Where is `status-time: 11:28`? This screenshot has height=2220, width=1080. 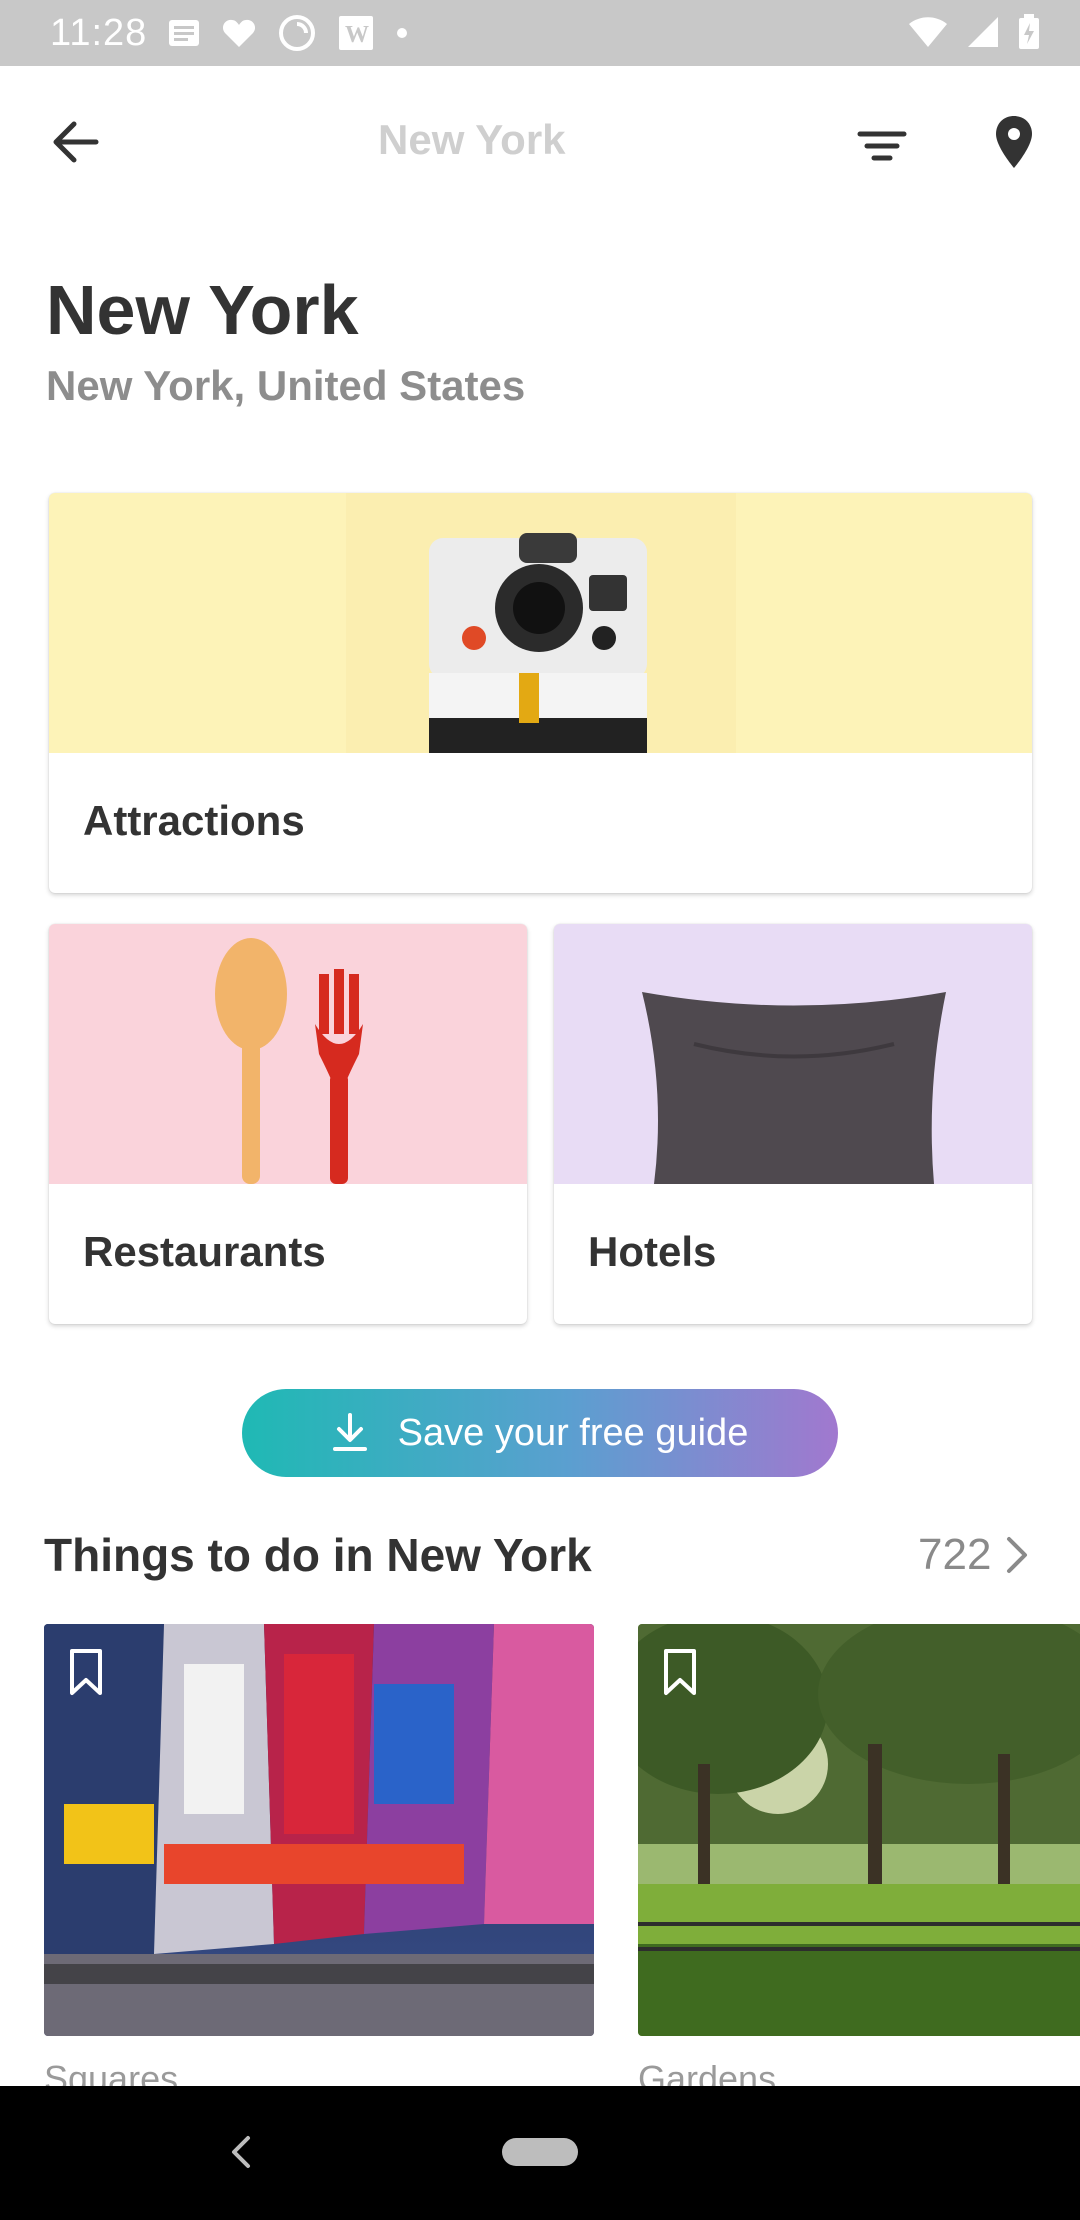 status-time: 11:28 is located at coordinates (99, 33).